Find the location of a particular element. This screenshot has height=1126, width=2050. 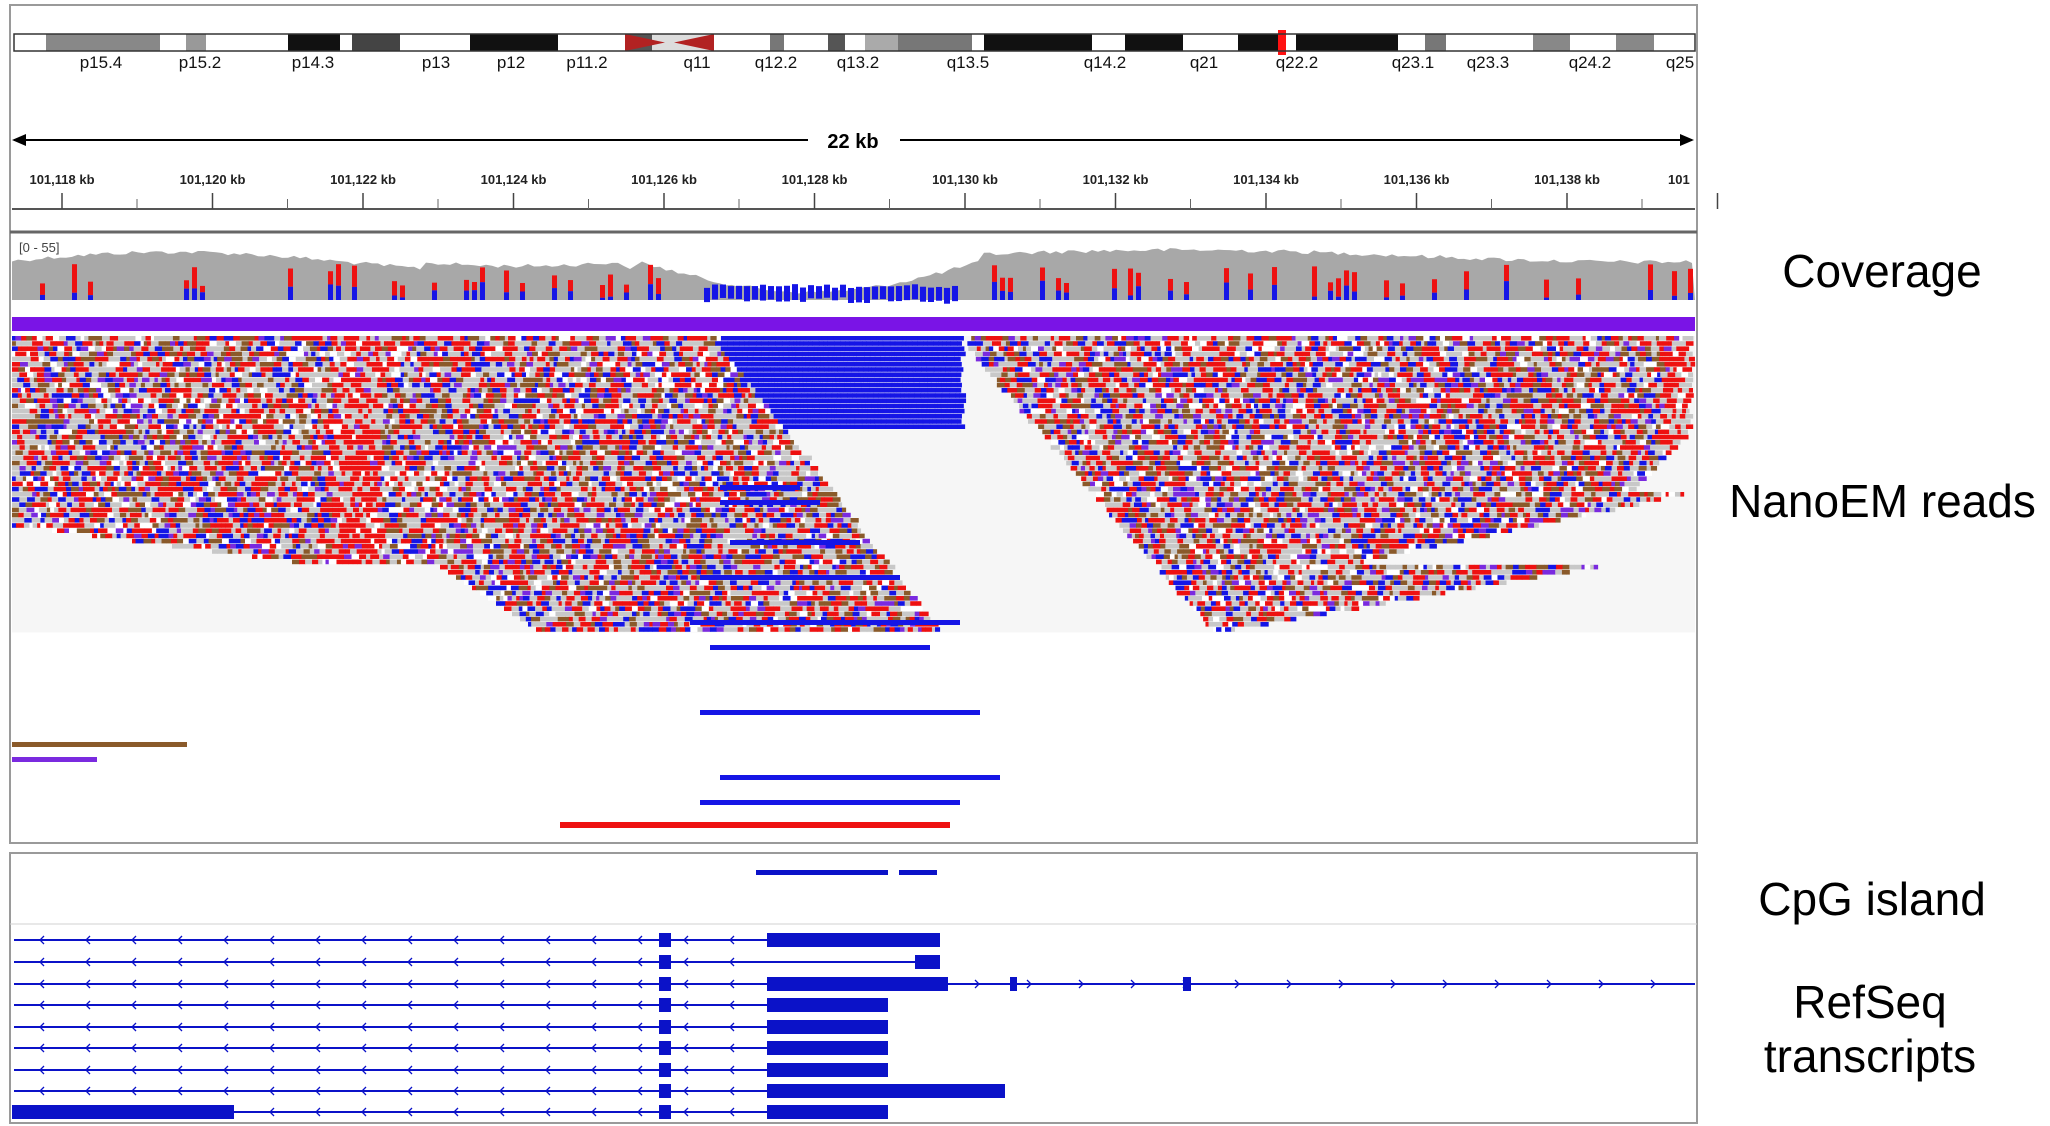

coverage-range-label: [0 - 55] is located at coordinates (39, 247).